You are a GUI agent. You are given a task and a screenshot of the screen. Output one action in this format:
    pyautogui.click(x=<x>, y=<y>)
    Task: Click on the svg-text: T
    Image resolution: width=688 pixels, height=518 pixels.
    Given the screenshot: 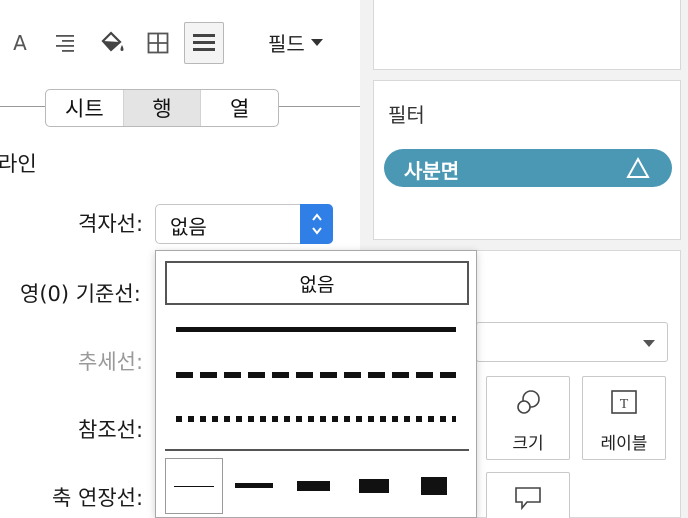 What is the action you would take?
    pyautogui.click(x=624, y=404)
    